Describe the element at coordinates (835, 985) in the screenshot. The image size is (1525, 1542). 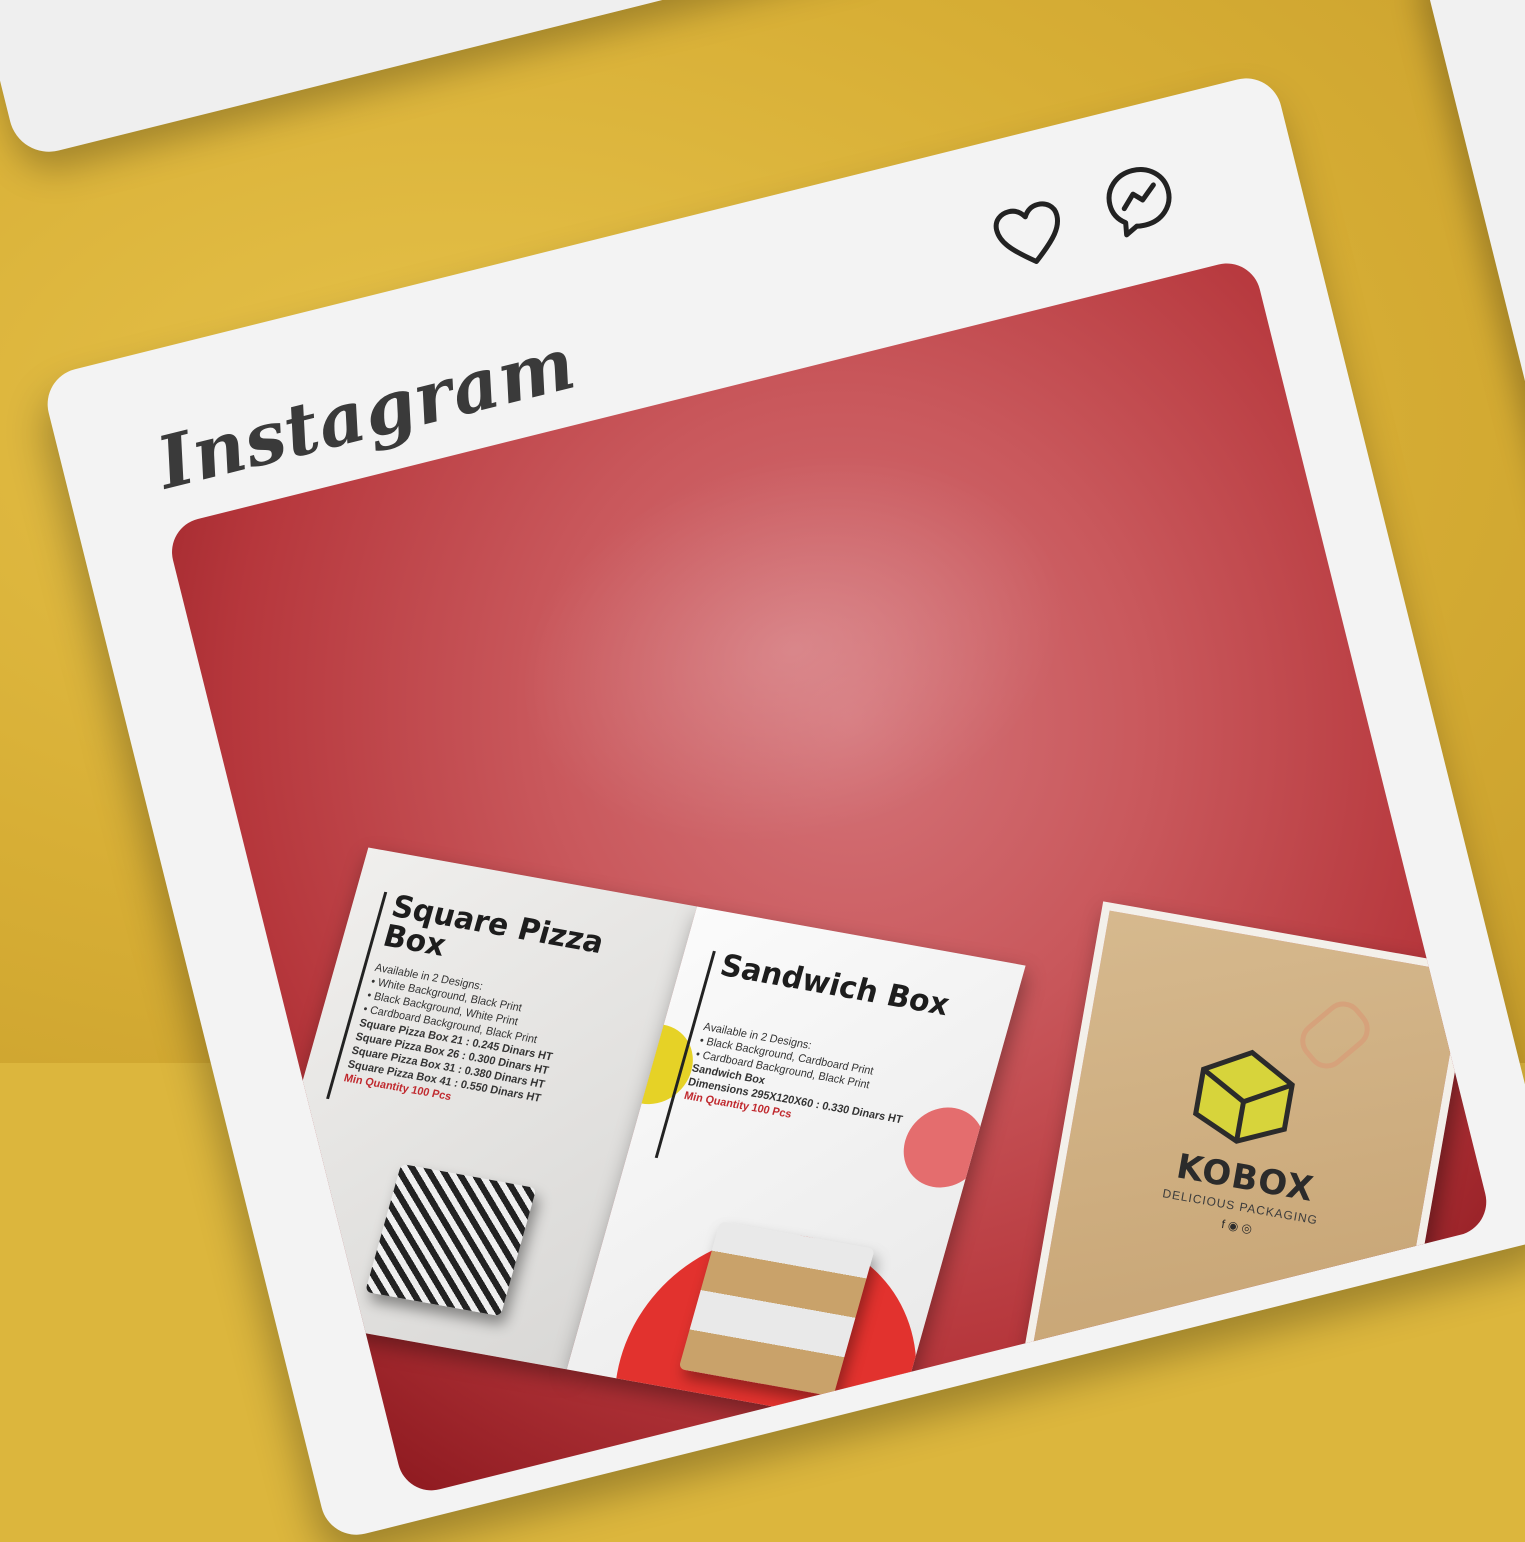
I see `page-title: Sandwich Box` at that location.